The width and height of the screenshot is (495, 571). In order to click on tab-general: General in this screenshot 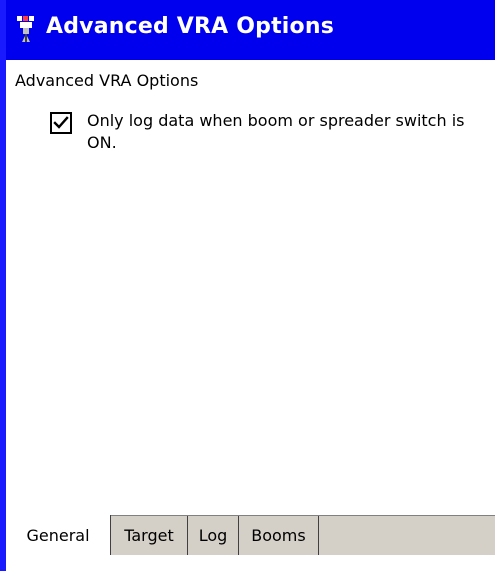, I will do `click(58, 535)`.